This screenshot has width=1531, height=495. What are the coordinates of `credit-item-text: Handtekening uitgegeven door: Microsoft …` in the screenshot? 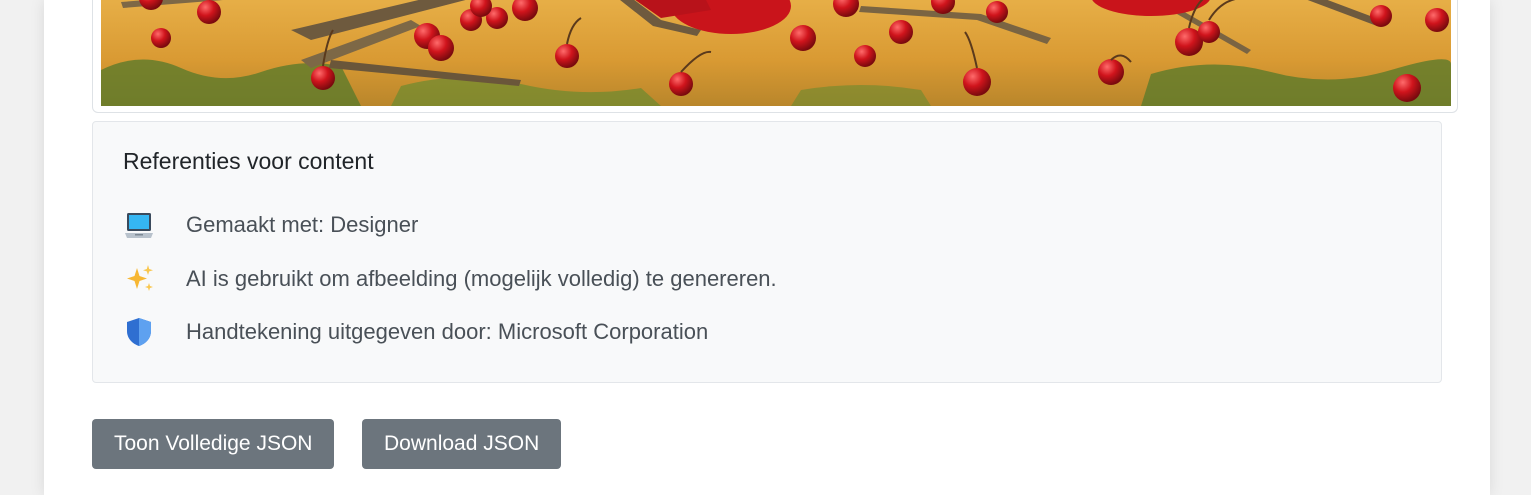 It's located at (447, 331).